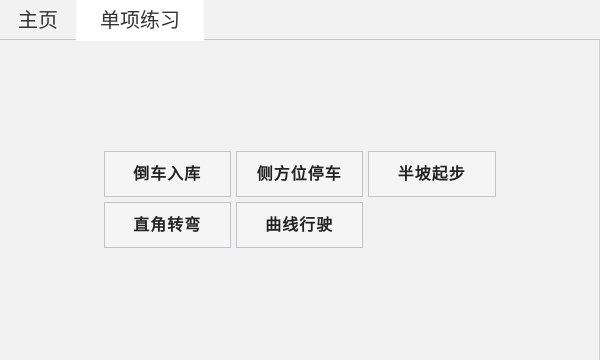 Image resolution: width=600 pixels, height=360 pixels. I want to click on tab-home: 主页, so click(36, 20).